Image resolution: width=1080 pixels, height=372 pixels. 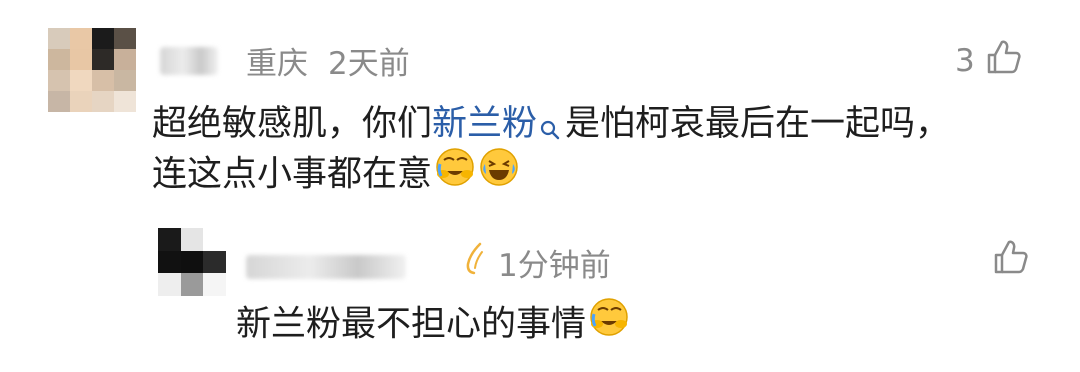 I want to click on comment-meta: 重庆 2天前, so click(x=285, y=60).